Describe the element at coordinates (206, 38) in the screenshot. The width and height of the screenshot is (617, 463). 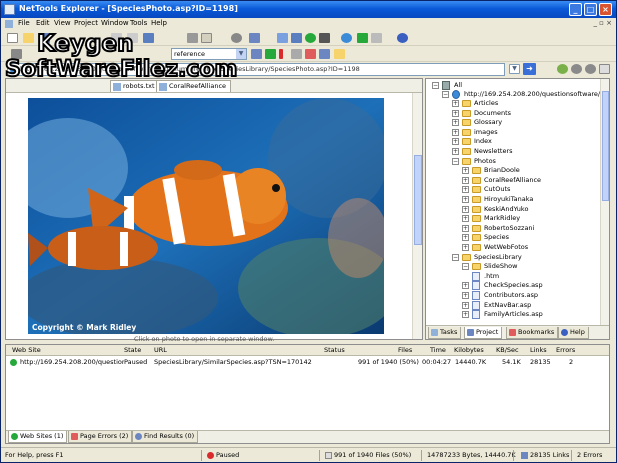
I see `grid-icon` at that location.